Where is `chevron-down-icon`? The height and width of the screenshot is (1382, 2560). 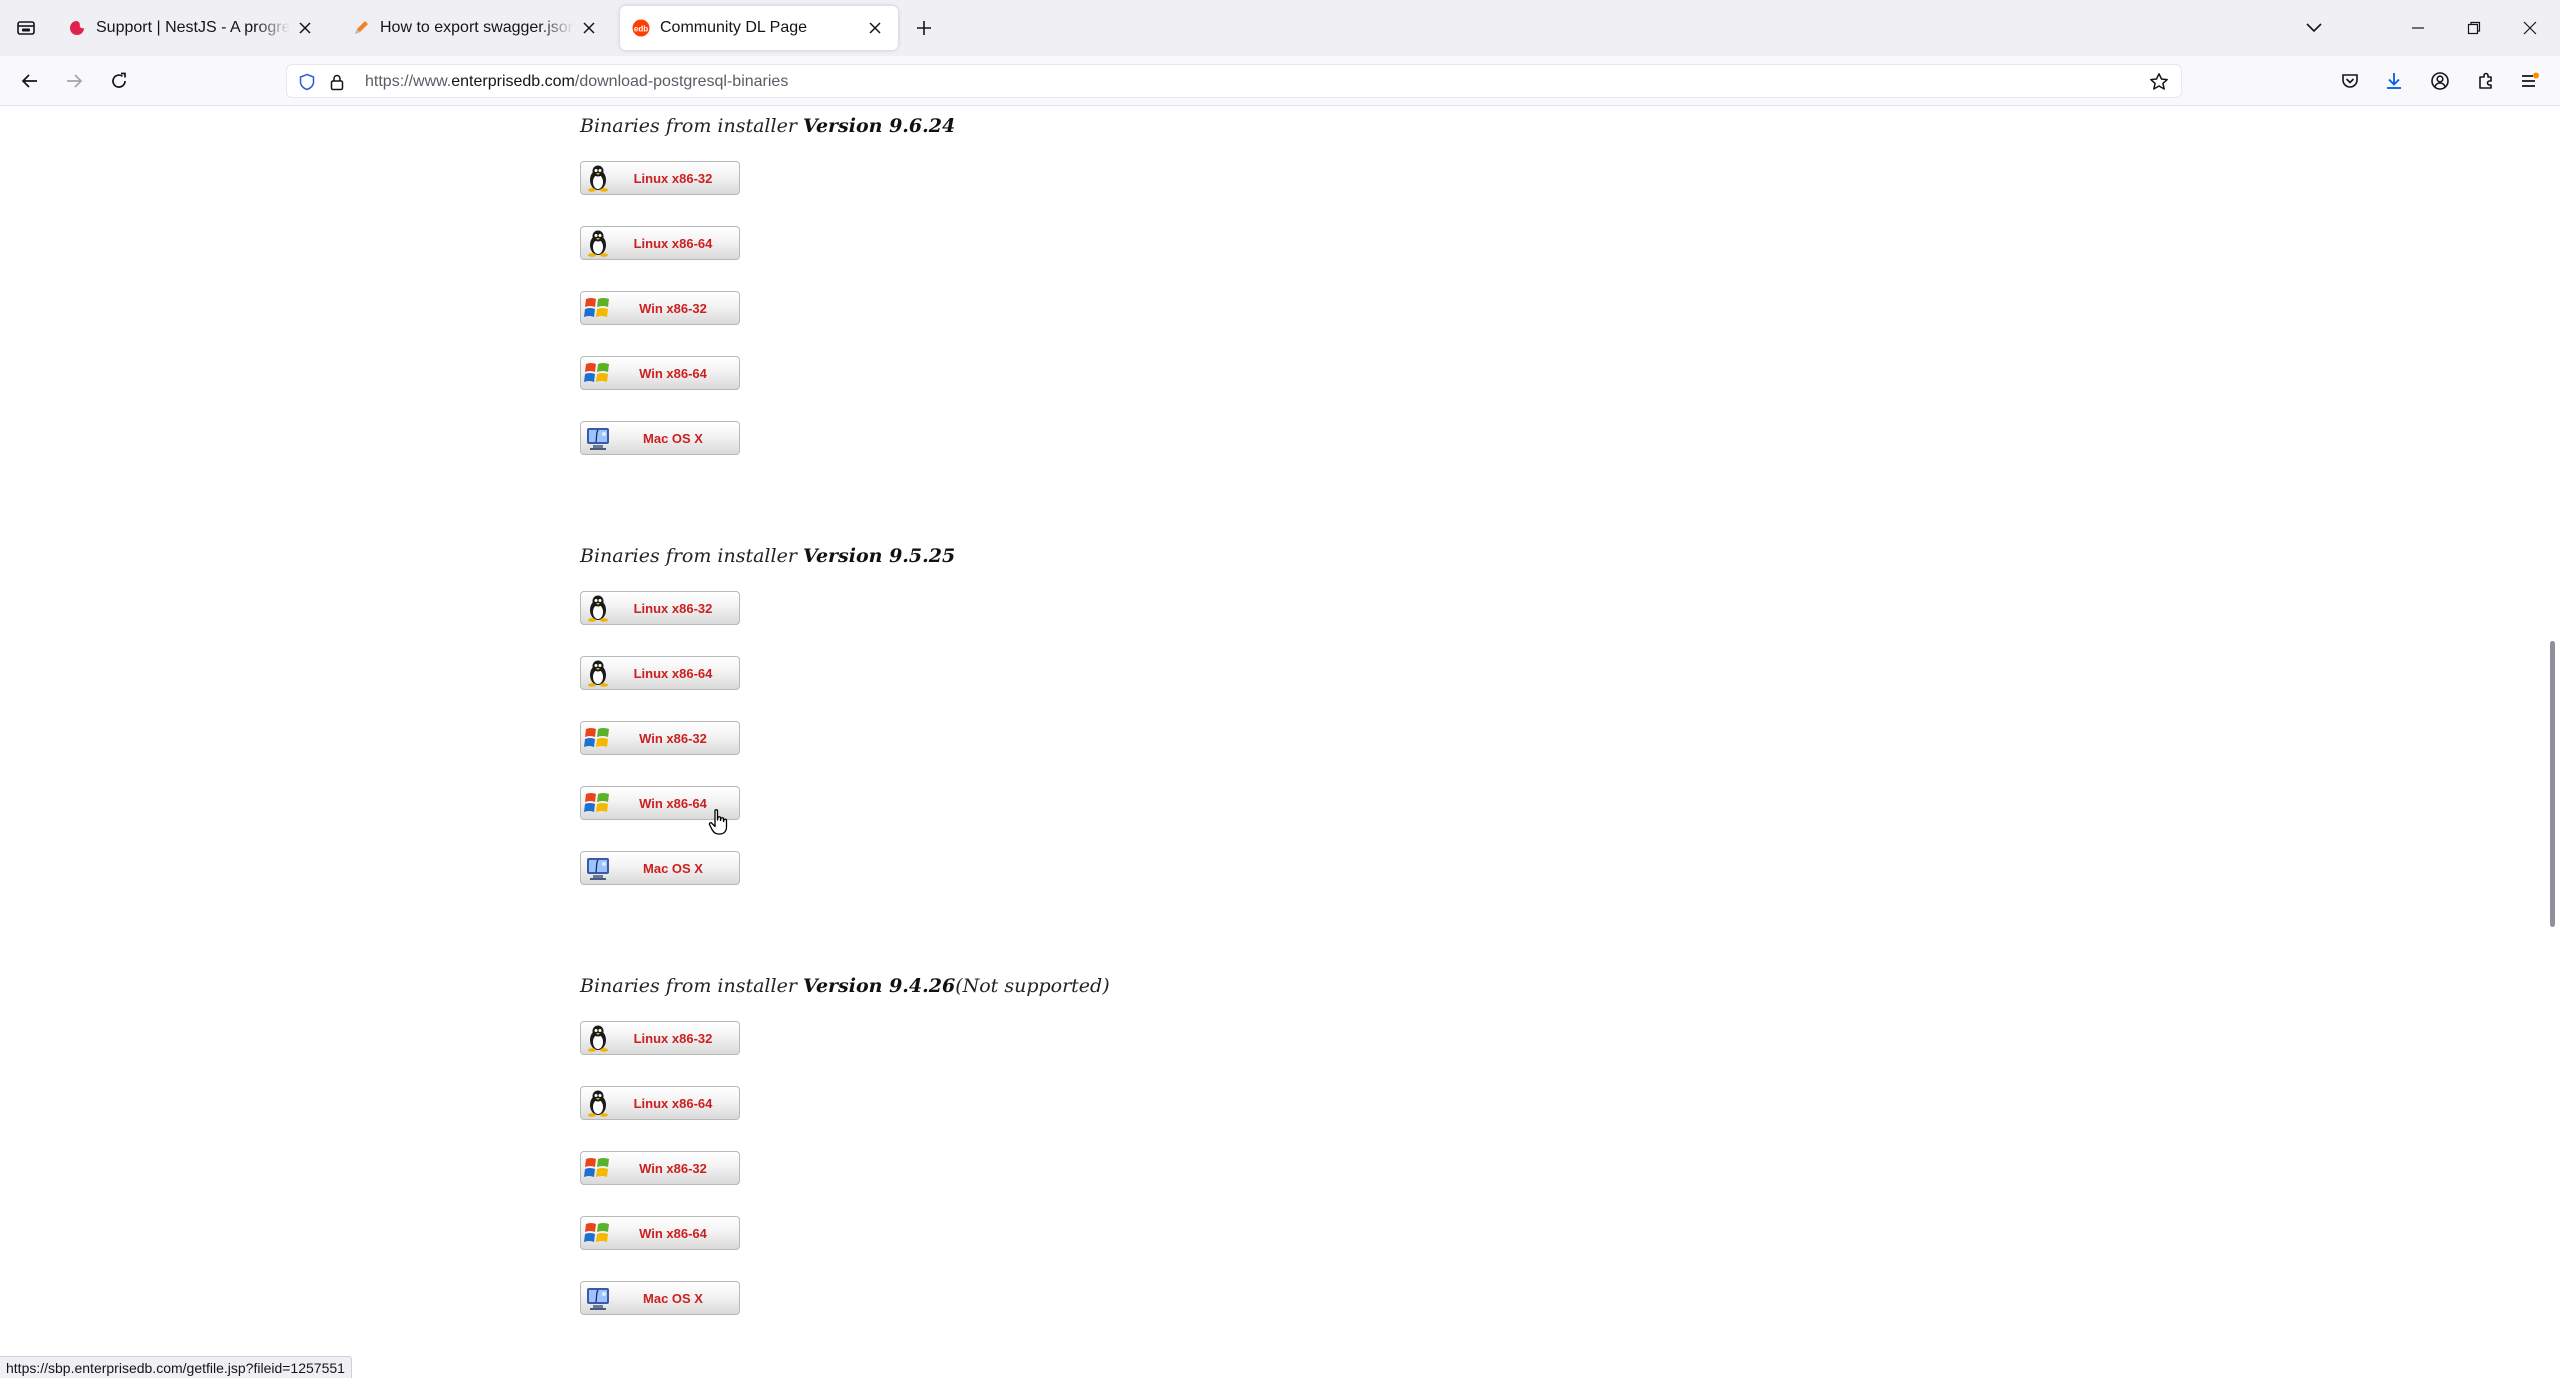
chevron-down-icon is located at coordinates (2314, 28).